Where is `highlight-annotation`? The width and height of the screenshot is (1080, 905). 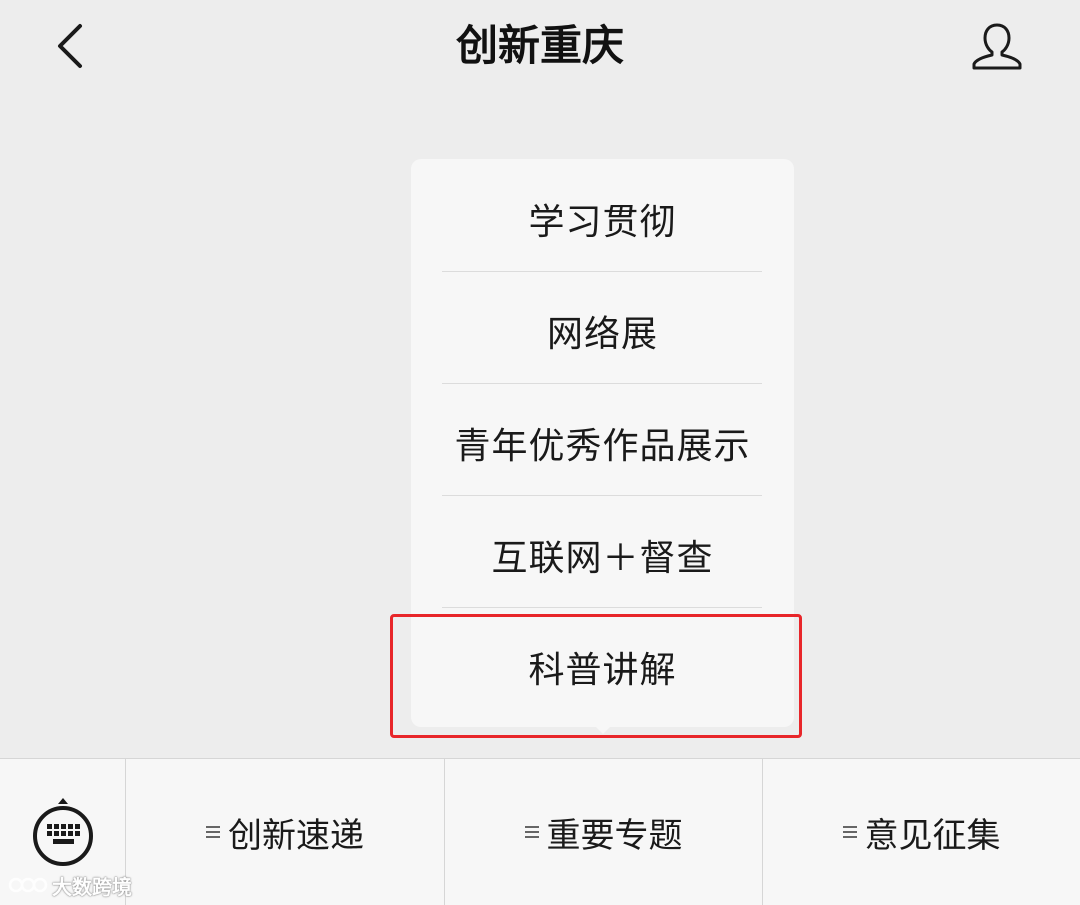
highlight-annotation is located at coordinates (596, 676).